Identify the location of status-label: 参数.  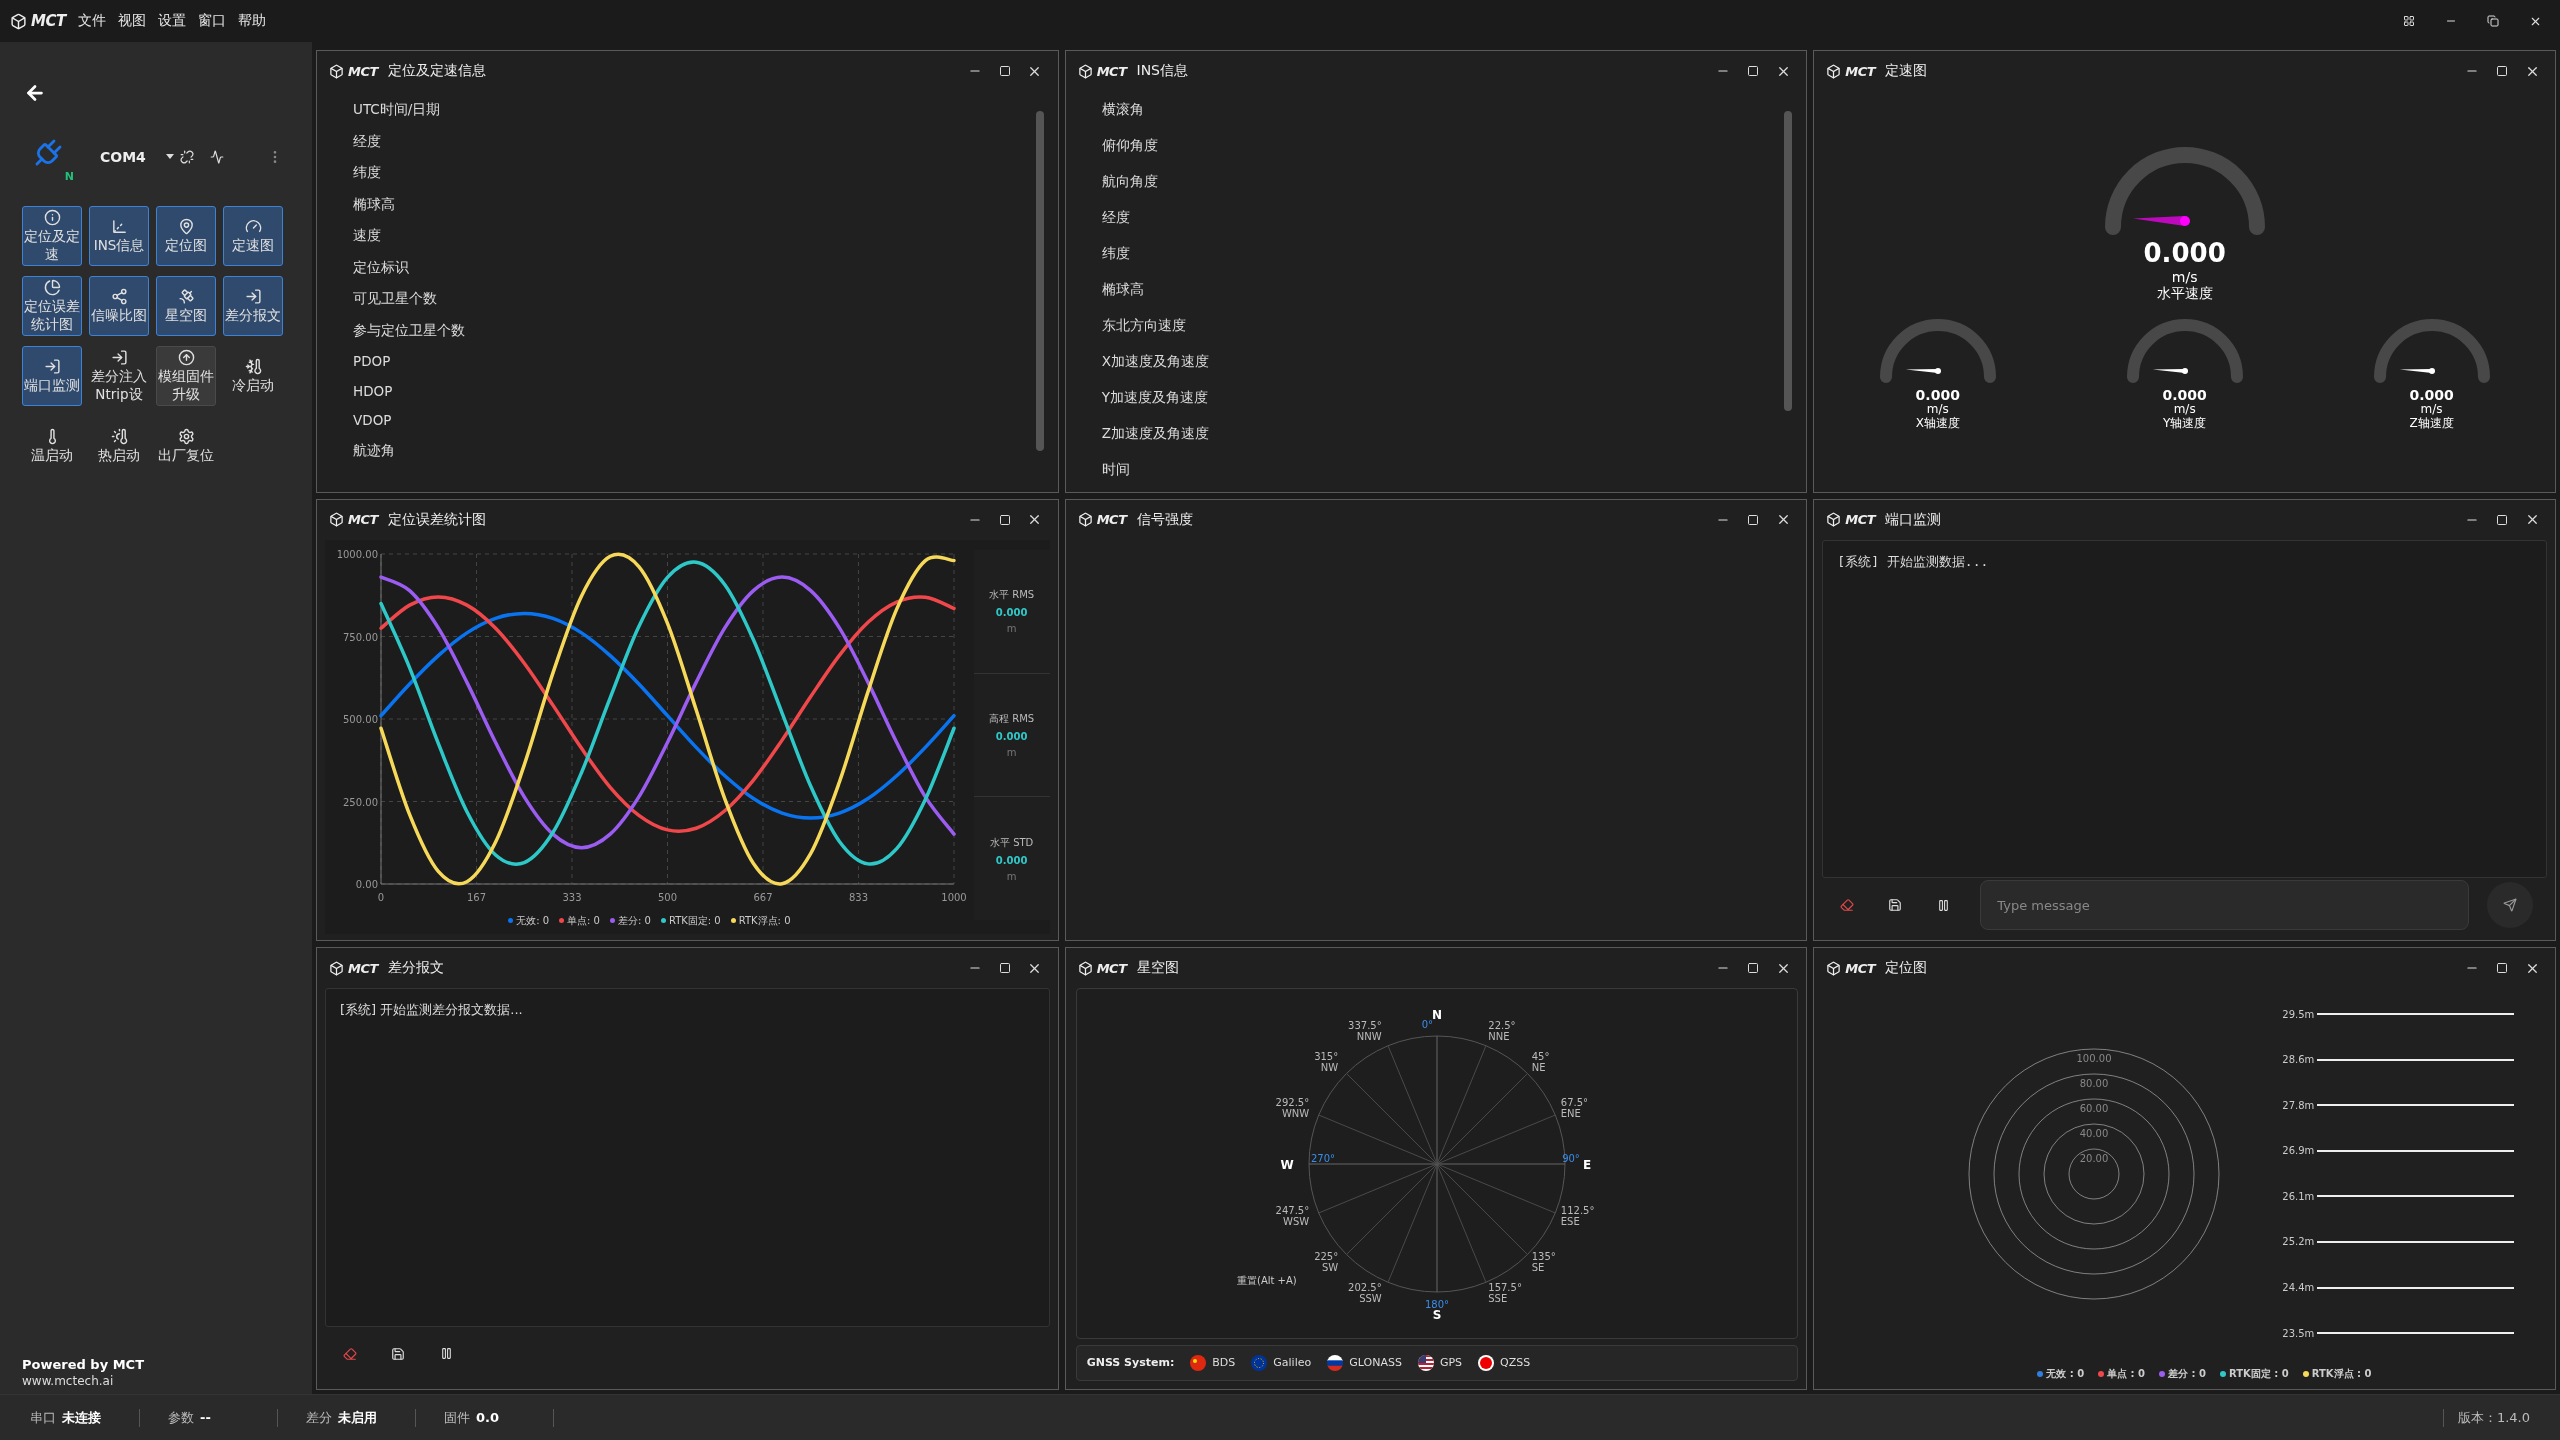
(181, 1417).